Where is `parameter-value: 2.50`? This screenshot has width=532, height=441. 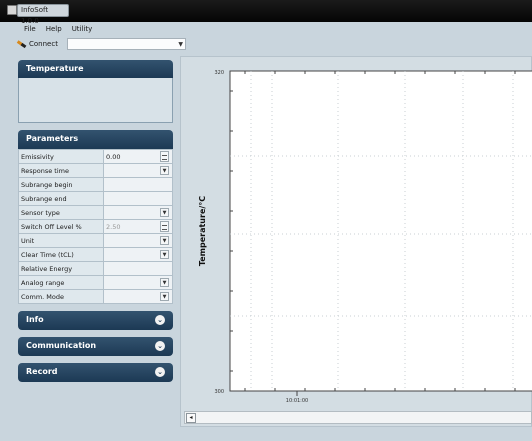 parameter-value: 2.50 is located at coordinates (138, 226).